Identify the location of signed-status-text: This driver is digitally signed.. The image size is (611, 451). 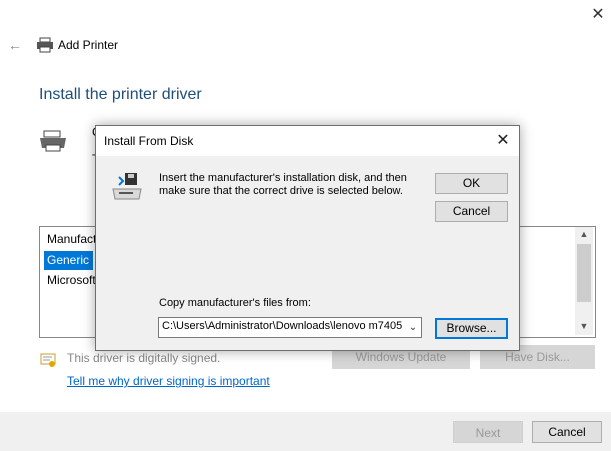
(144, 358).